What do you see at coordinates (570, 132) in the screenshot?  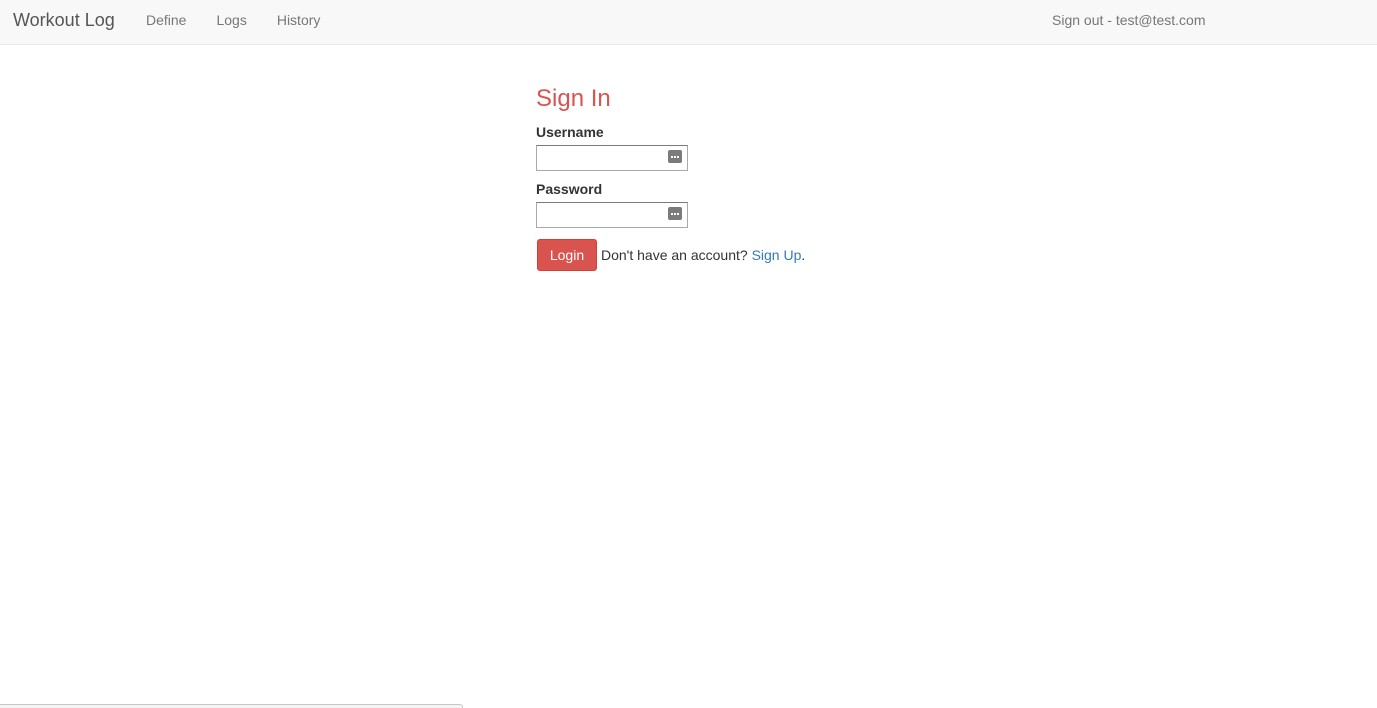 I see `username-label: Username` at bounding box center [570, 132].